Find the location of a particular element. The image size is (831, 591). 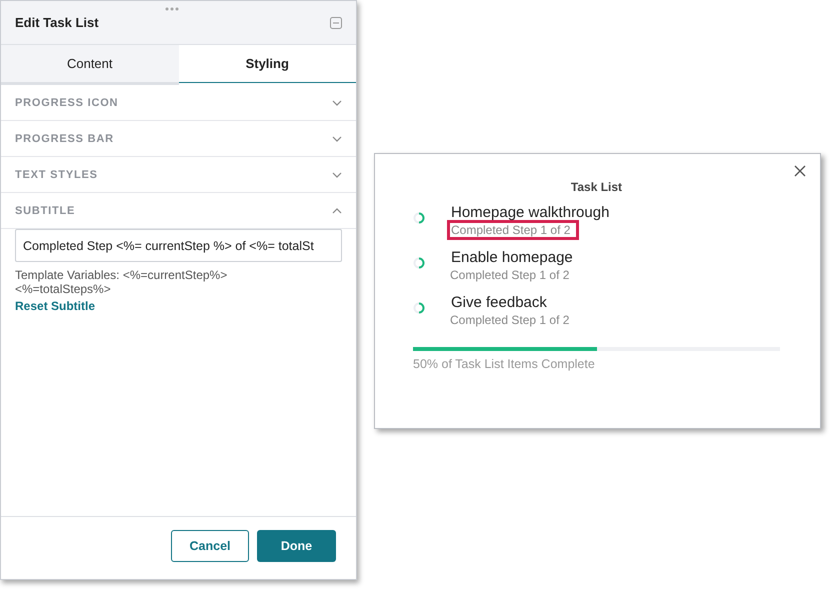

minimize-icon is located at coordinates (336, 22).